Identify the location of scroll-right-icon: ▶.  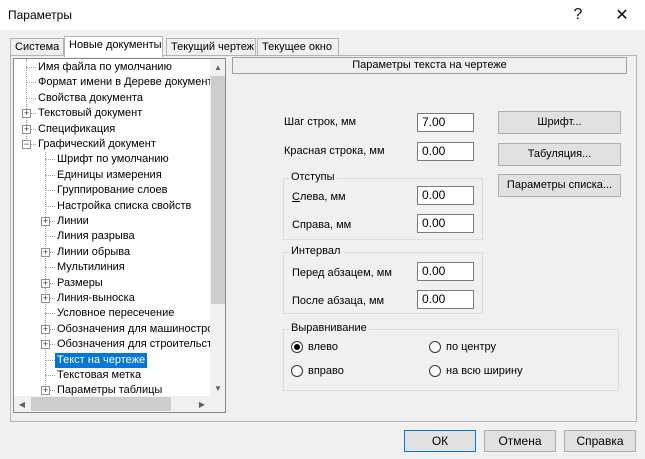
(202, 404).